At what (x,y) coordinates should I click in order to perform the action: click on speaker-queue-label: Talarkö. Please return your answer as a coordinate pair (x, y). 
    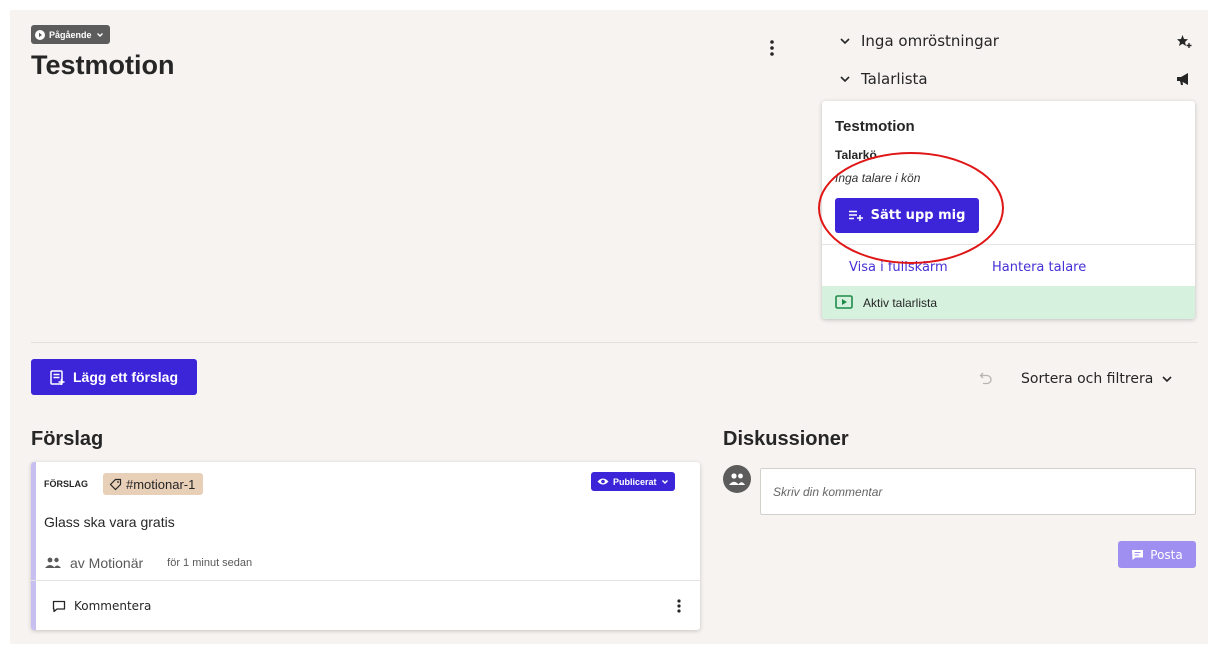
    Looking at the image, I should click on (856, 155).